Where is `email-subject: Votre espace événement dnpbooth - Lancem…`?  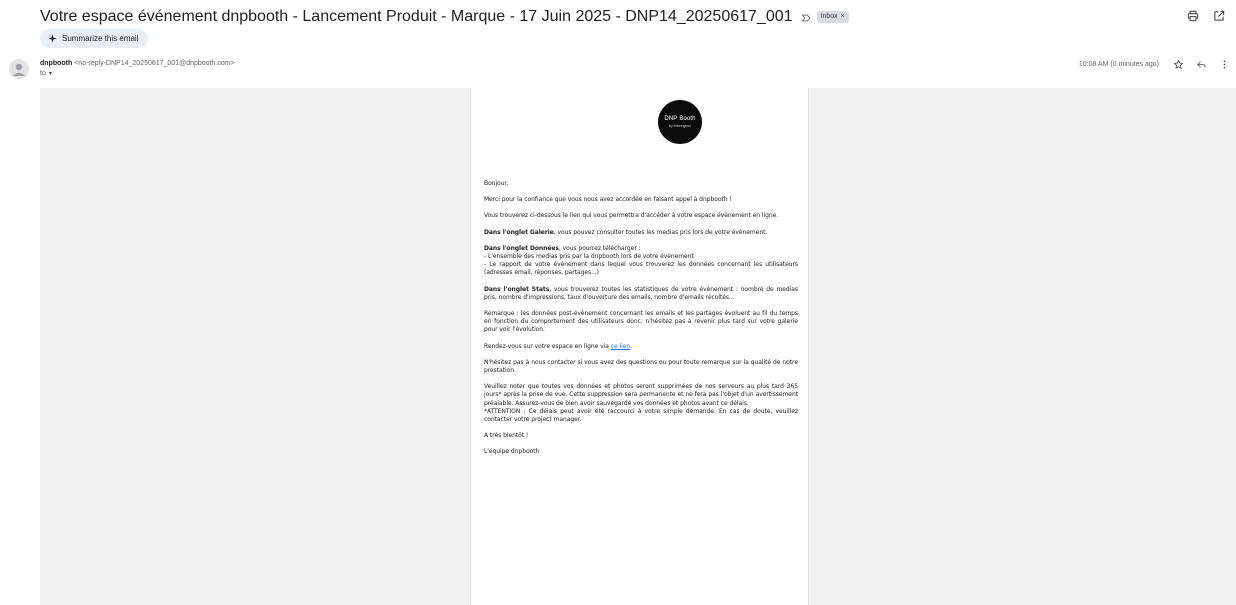 email-subject: Votre espace événement dnpbooth - Lancem… is located at coordinates (416, 16).